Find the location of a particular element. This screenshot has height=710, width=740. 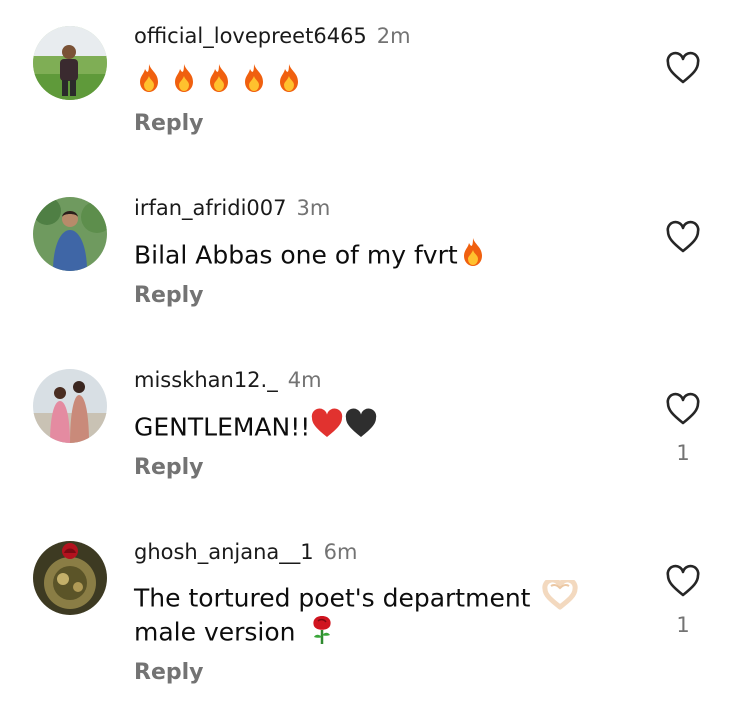

username: official_lovepreet6465 is located at coordinates (250, 36).